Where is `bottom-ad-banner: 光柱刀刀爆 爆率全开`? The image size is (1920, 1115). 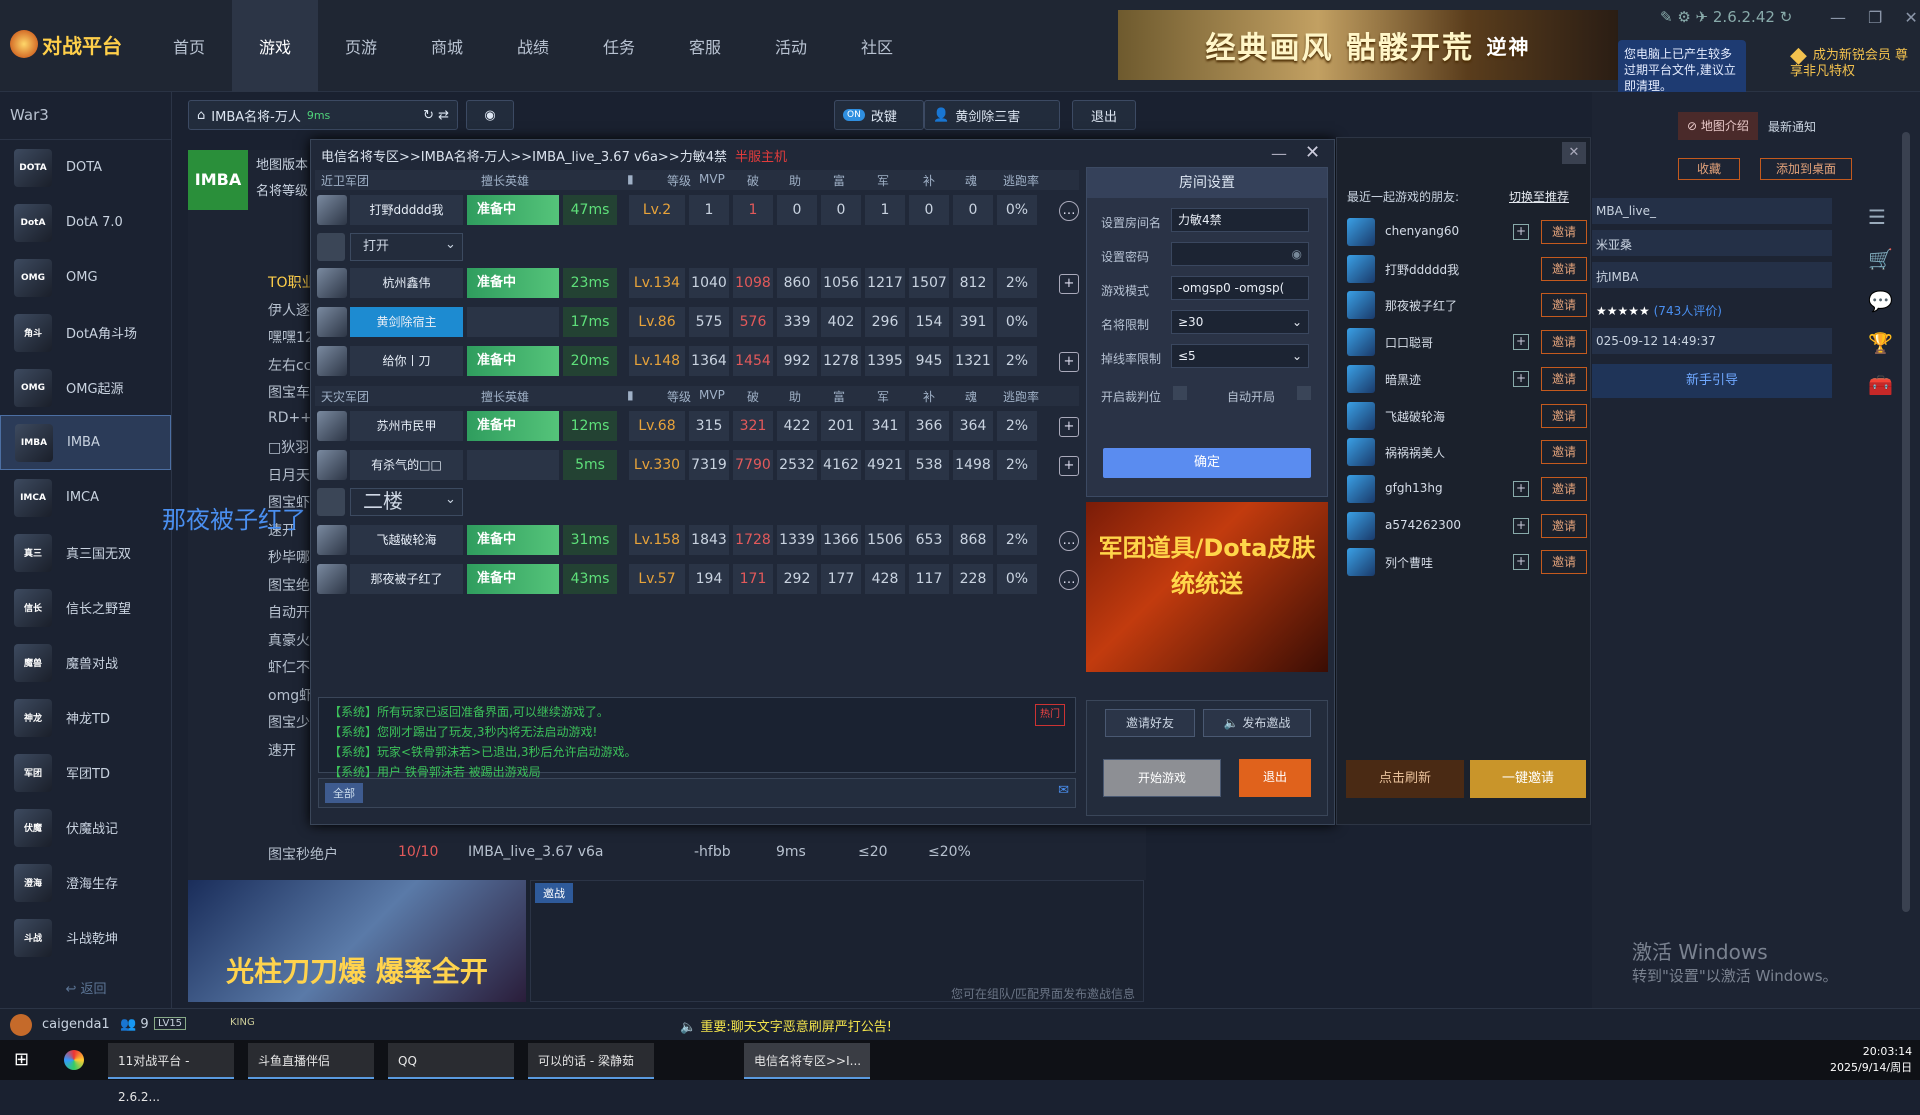 bottom-ad-banner: 光柱刀刀爆 爆率全开 is located at coordinates (357, 941).